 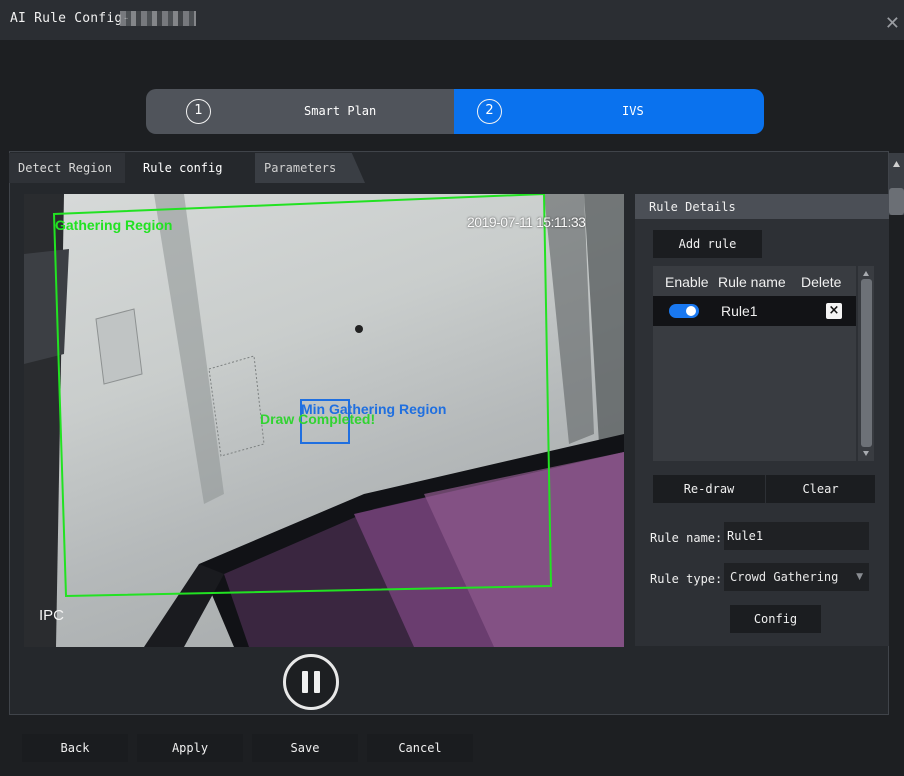 I want to click on window-title: AI Rule Config-, so click(x=70, y=18).